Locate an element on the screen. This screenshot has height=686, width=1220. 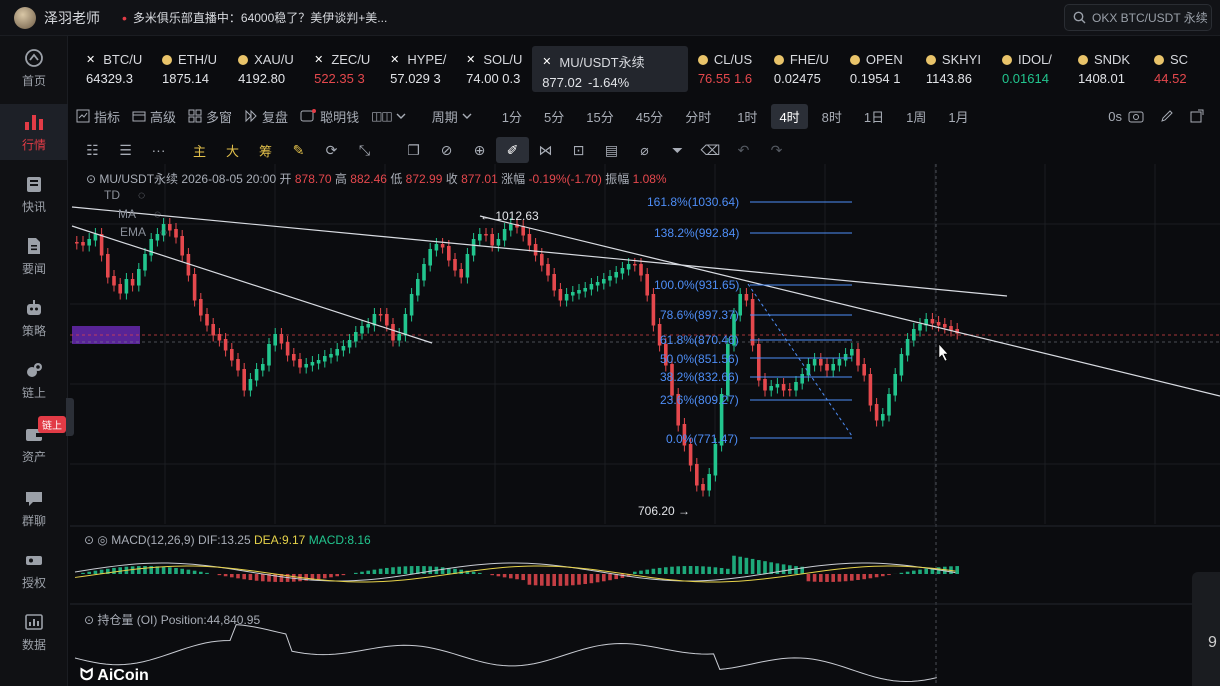
advanced-button: 高级 is located at coordinates (154, 116).